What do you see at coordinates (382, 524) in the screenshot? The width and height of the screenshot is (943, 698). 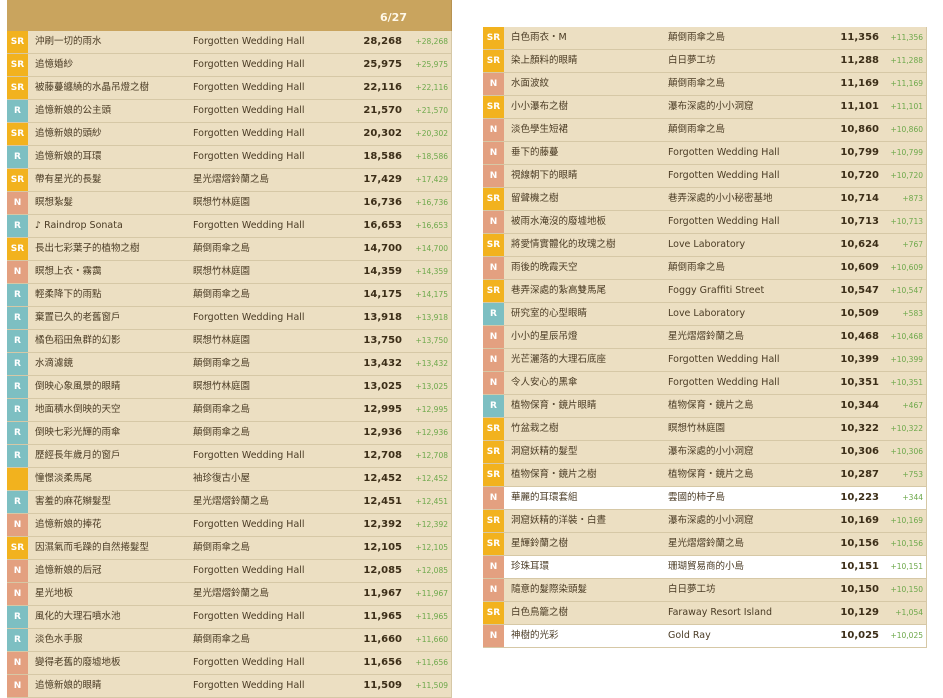 I see `item-value: 12,392` at bounding box center [382, 524].